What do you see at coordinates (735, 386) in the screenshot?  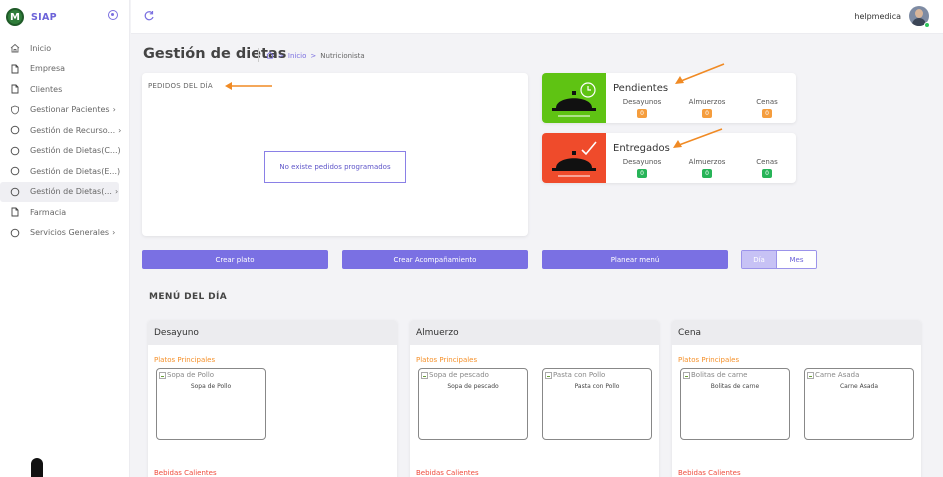 I see `dish-name: Bolitas de carne` at bounding box center [735, 386].